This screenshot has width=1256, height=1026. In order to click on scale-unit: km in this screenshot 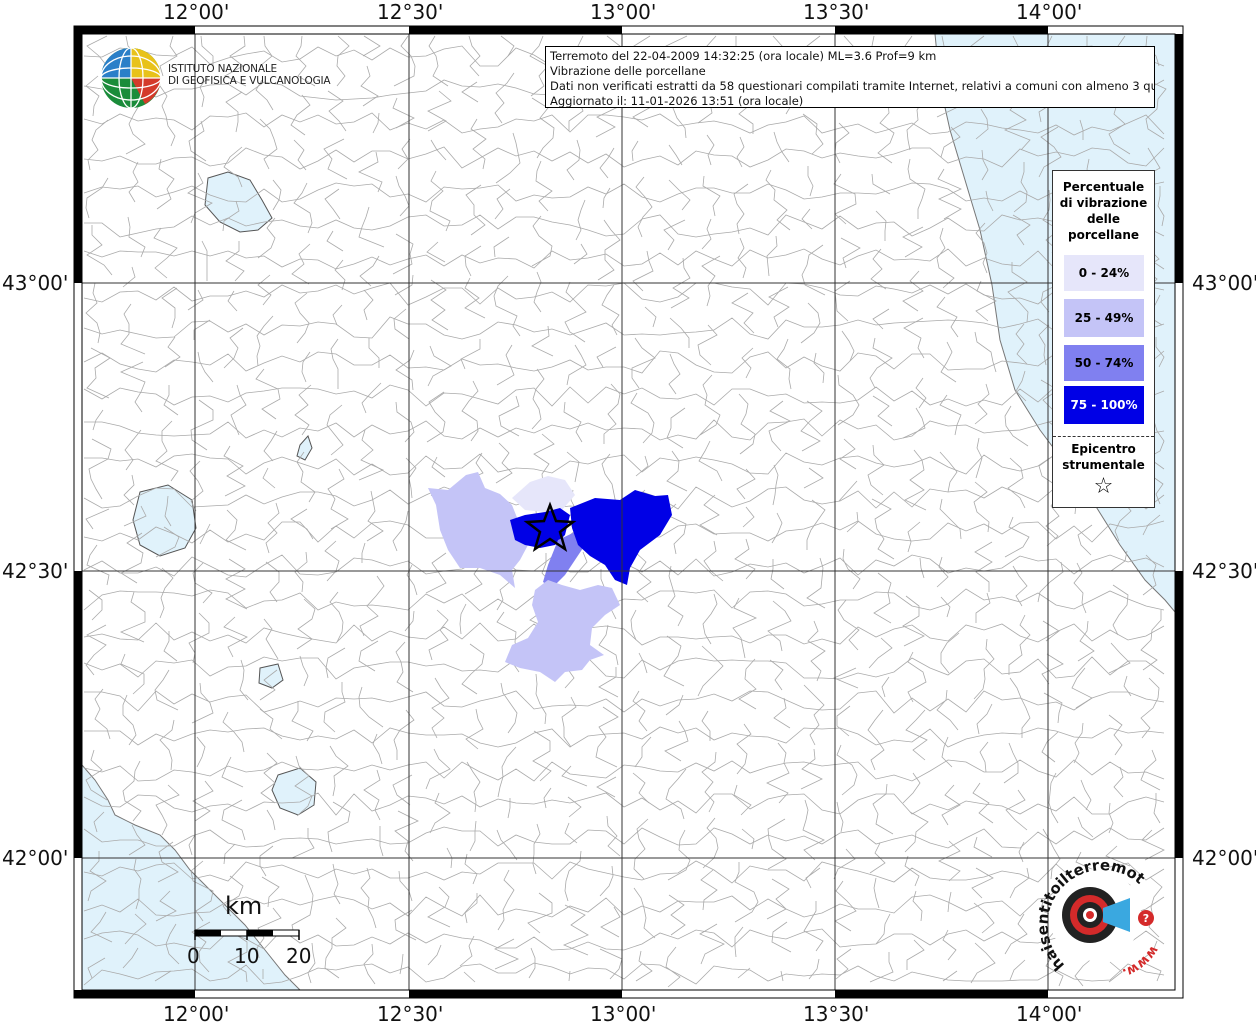, I will do `click(244, 906)`.